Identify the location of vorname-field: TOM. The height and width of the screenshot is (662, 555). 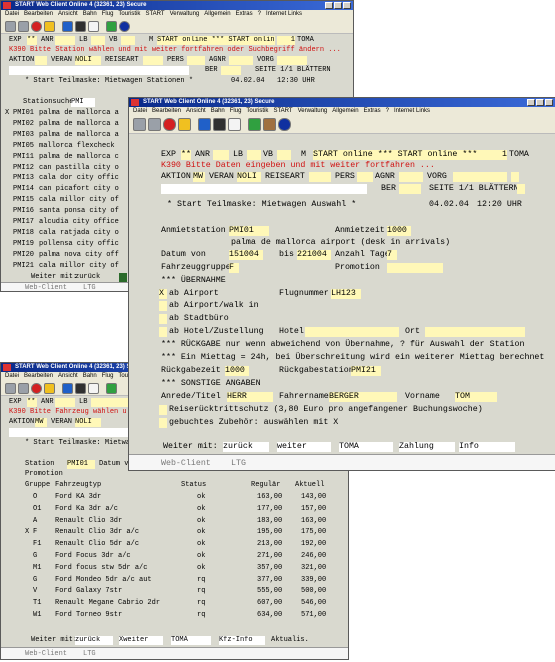
(476, 397).